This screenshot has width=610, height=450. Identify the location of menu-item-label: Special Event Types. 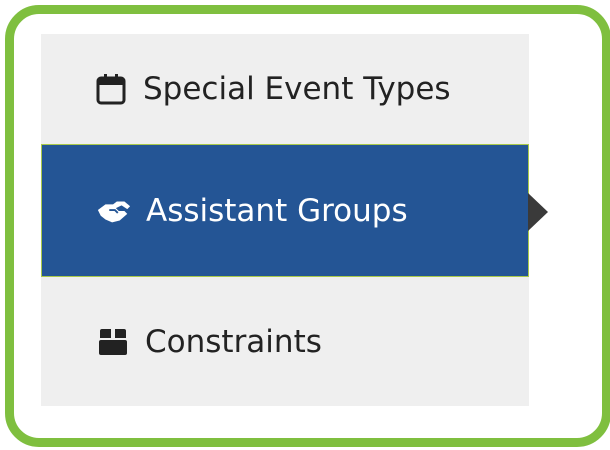
(297, 89).